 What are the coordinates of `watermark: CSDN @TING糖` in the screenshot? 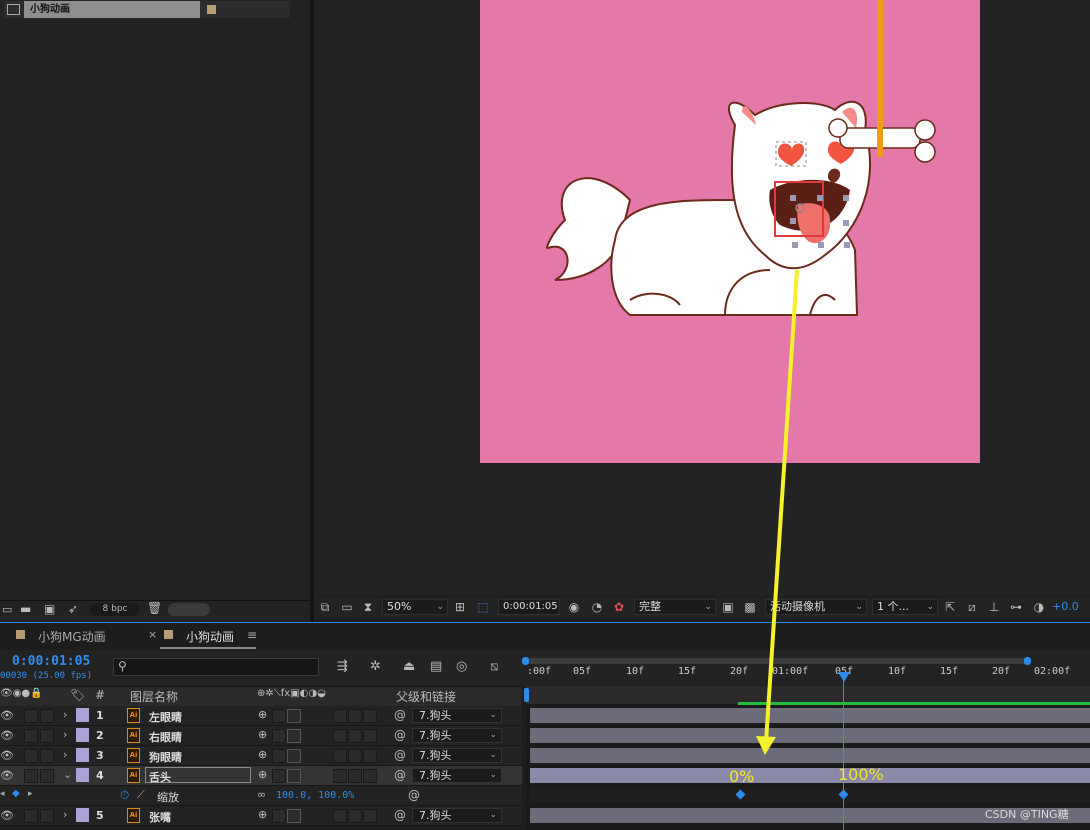 It's located at (1027, 814).